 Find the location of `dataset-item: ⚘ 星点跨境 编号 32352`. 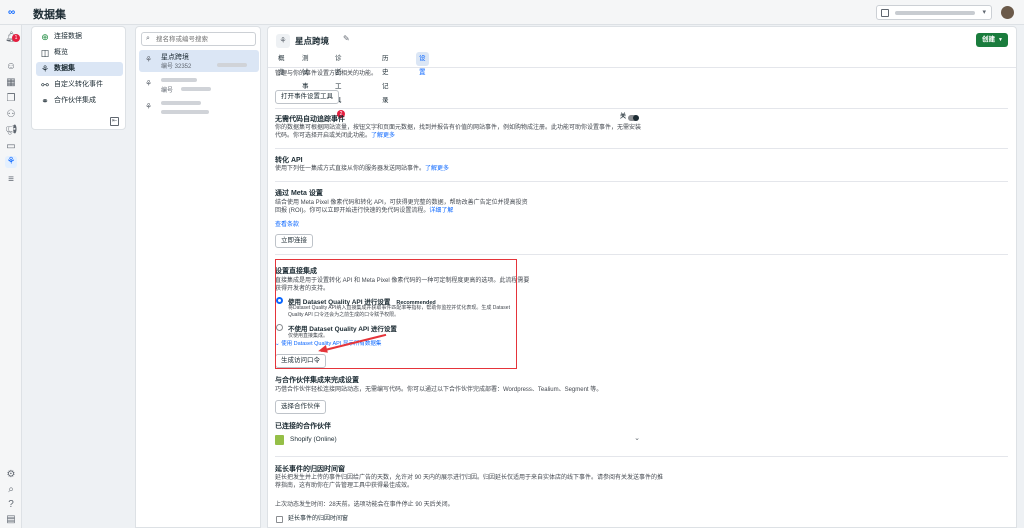

dataset-item: ⚘ 星点跨境 编号 32352 is located at coordinates (199, 61).